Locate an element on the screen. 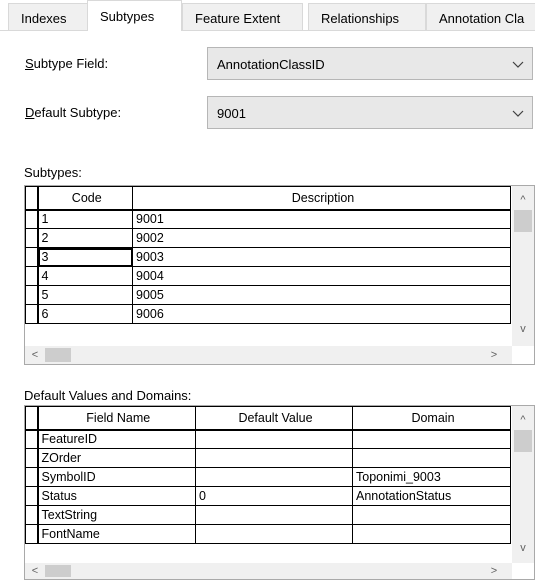 This screenshot has width=535, height=580. subtypes-header-row: Code Description is located at coordinates (268, 198).